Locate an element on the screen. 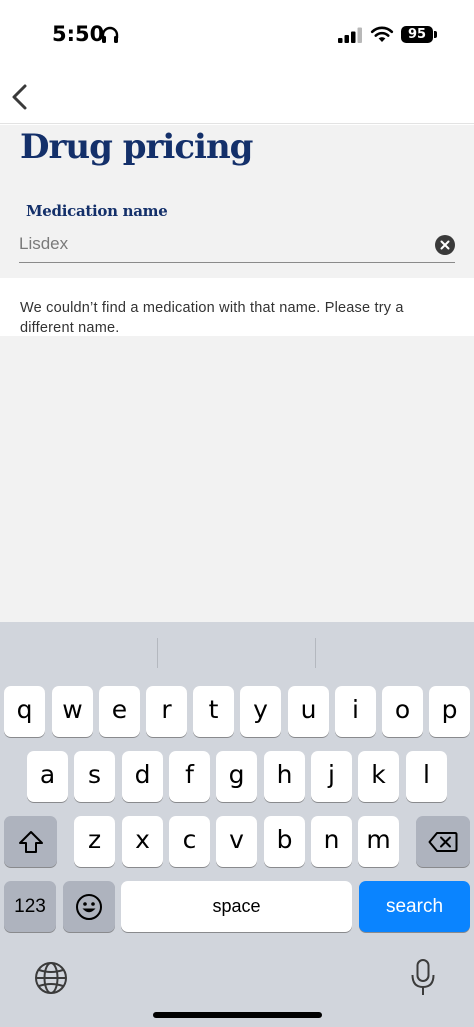 The height and width of the screenshot is (1027, 474). shift-key is located at coordinates (30, 841).